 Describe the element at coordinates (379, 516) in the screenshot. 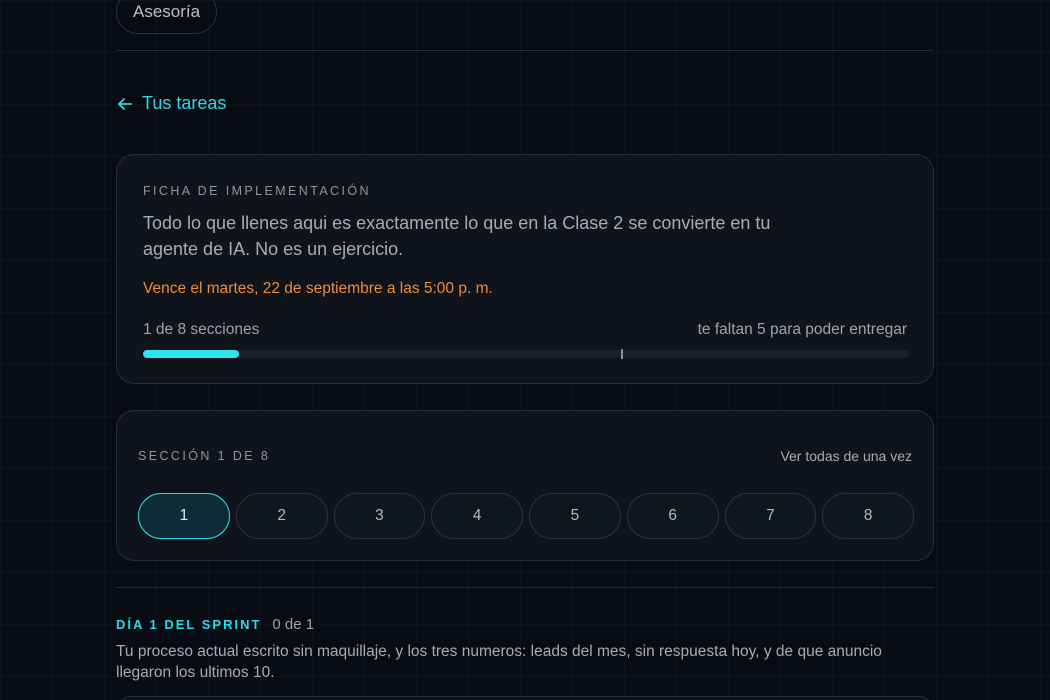

I see `section-tab-3: 3` at that location.